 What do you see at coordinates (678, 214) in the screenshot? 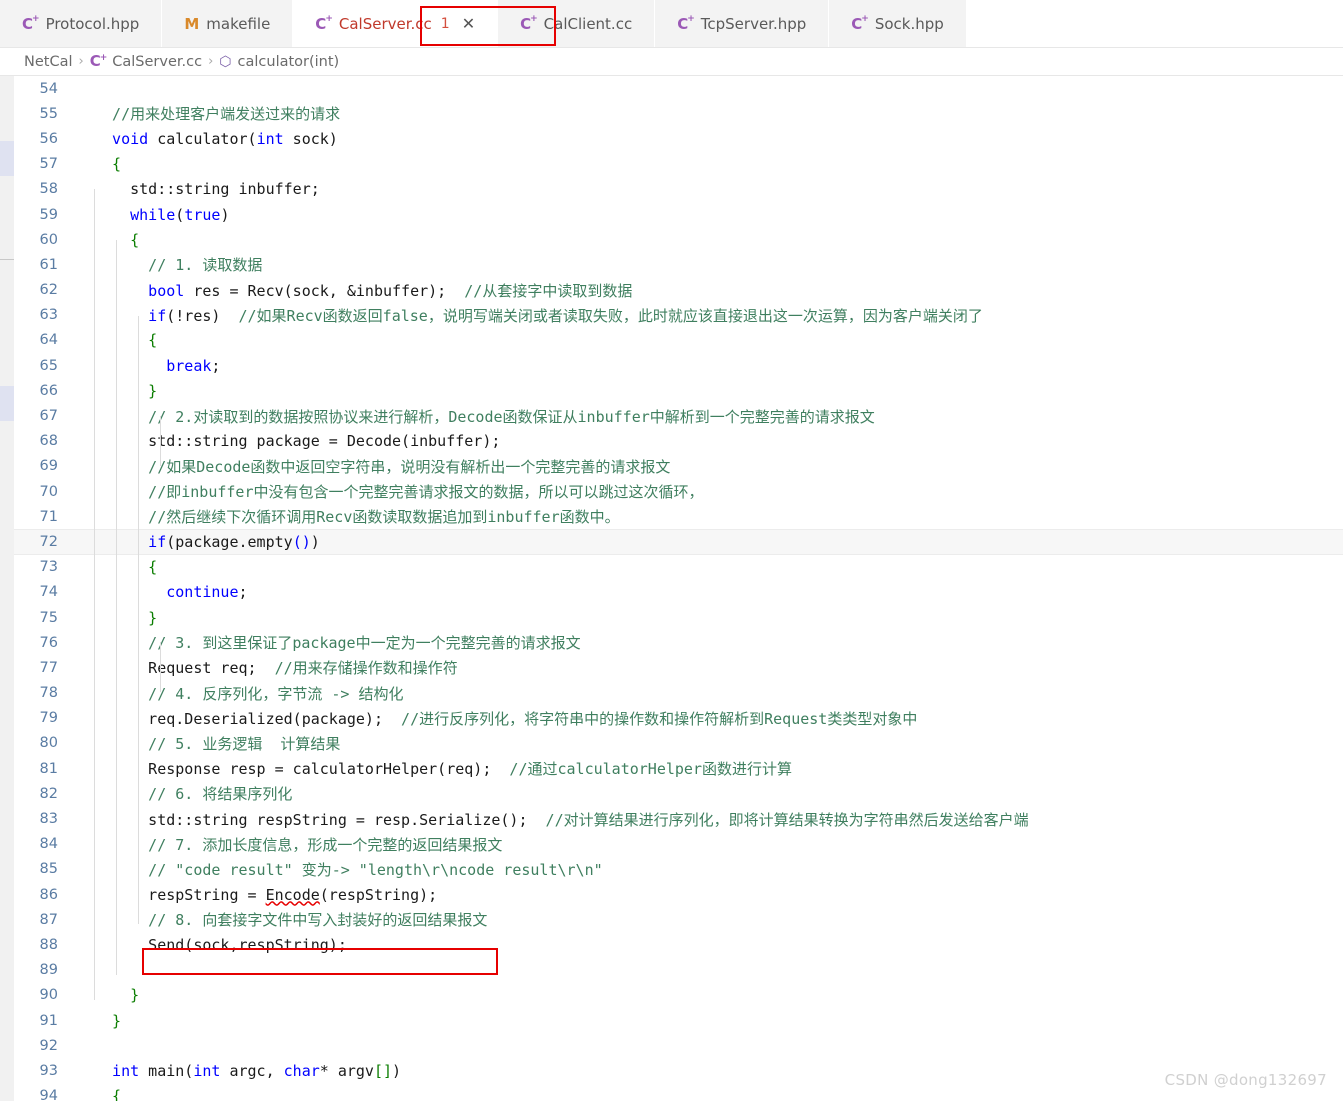
I see `code-line: 59 while(true)` at bounding box center [678, 214].